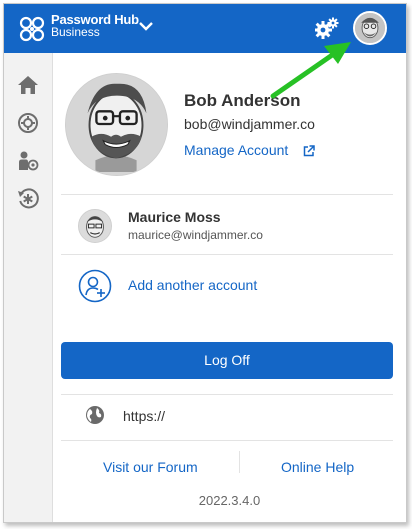 Image resolution: width=412 pixels, height=529 pixels. I want to click on add-account-link: Add another account, so click(192, 285).